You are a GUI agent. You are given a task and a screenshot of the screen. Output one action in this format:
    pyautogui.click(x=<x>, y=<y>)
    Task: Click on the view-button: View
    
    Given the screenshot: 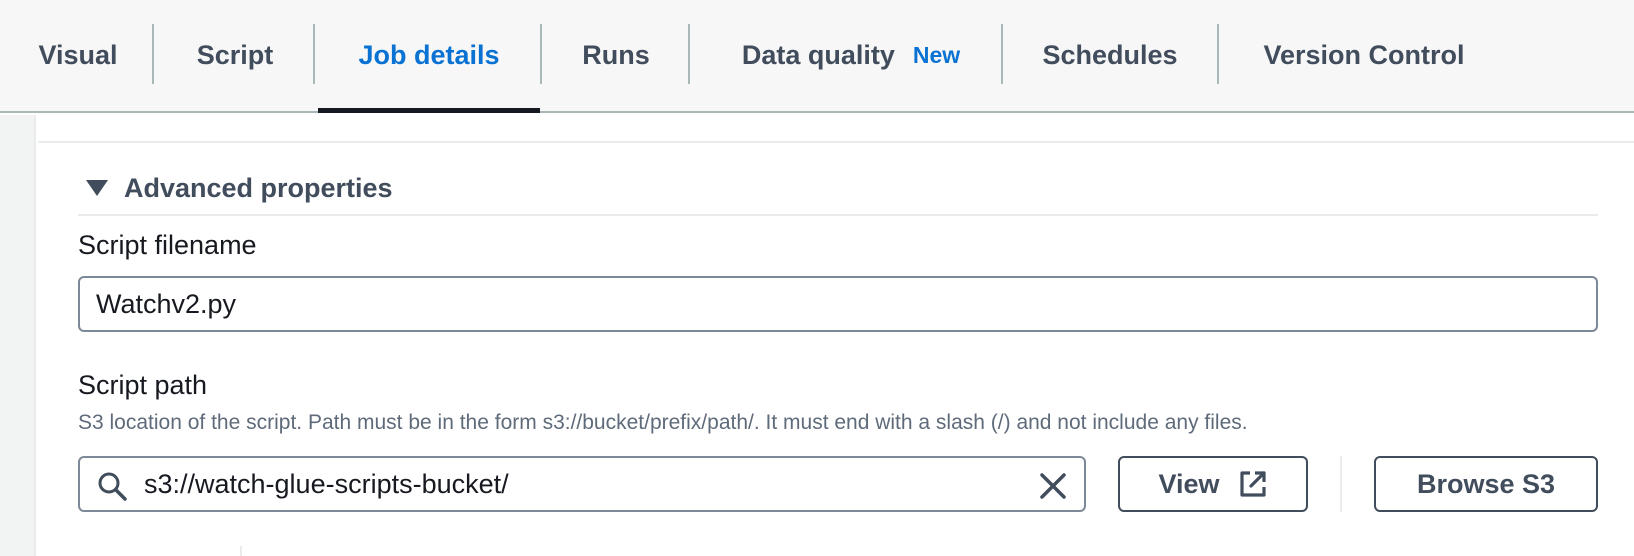 What is the action you would take?
    pyautogui.click(x=1213, y=484)
    